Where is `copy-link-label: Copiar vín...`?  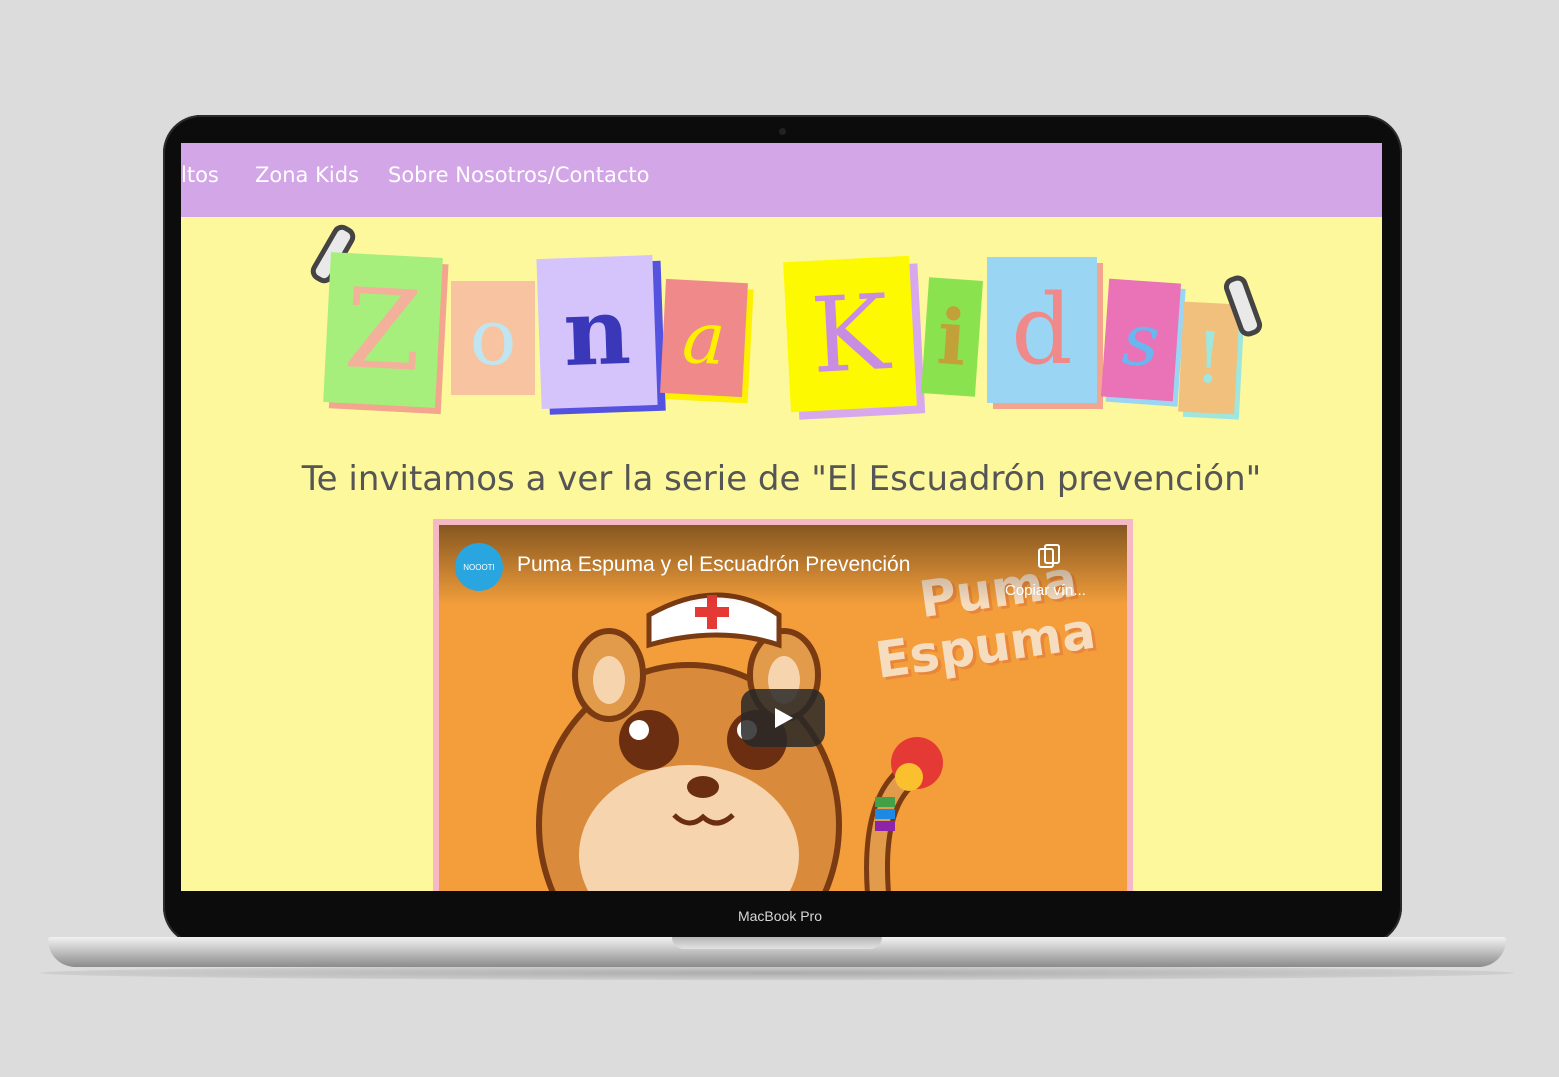
copy-link-label: Copiar vín... is located at coordinates (1045, 590).